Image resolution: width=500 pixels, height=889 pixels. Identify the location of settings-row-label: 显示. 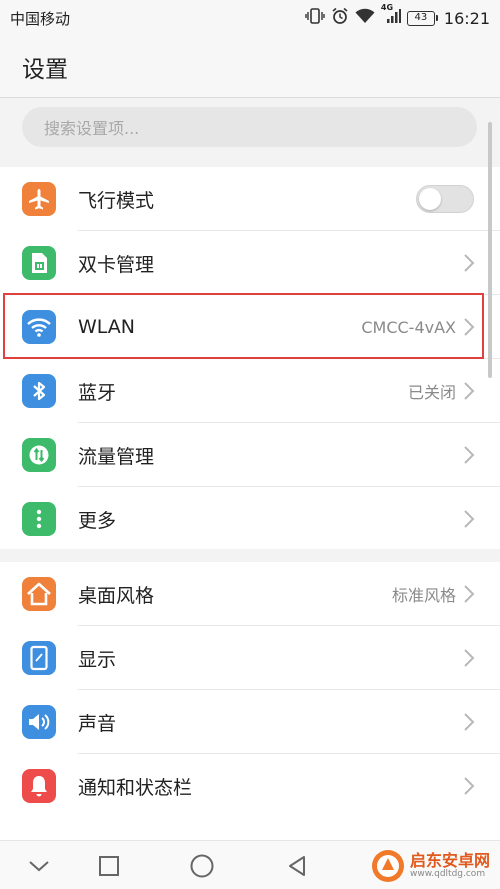
(97, 659).